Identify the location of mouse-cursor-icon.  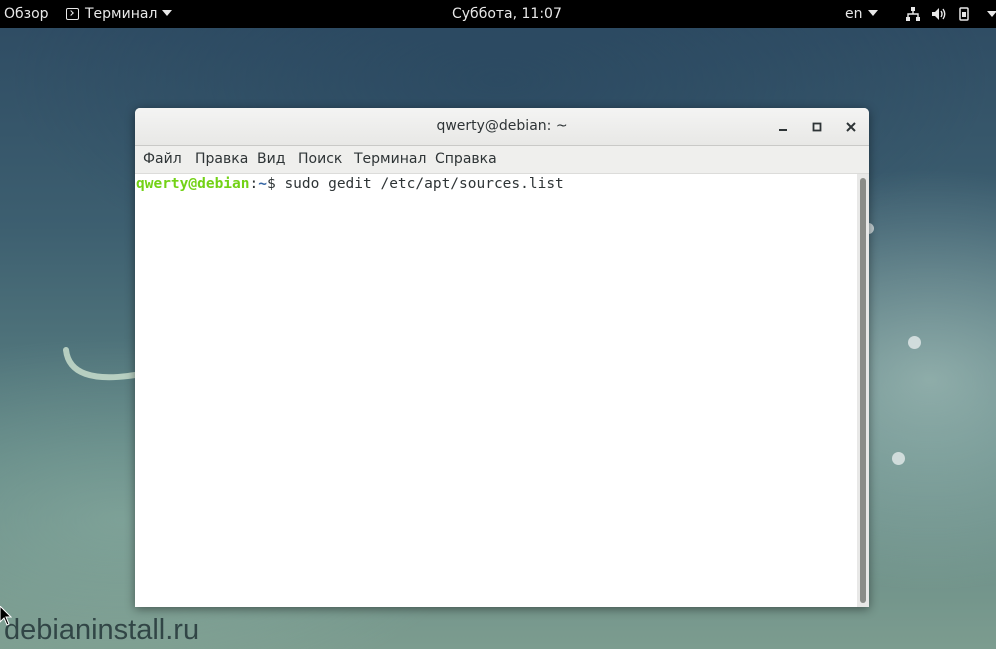
(6, 616).